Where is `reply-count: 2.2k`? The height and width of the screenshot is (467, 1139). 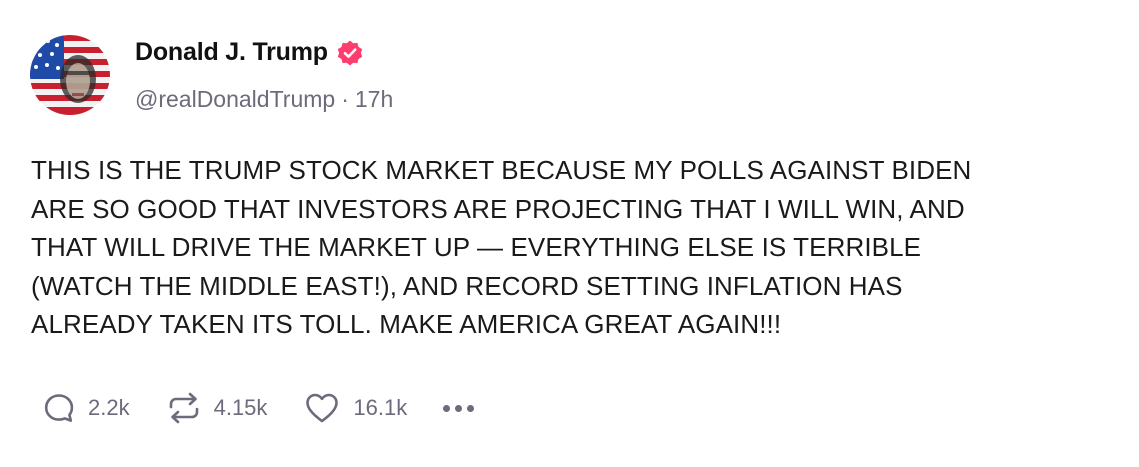 reply-count: 2.2k is located at coordinates (109, 407).